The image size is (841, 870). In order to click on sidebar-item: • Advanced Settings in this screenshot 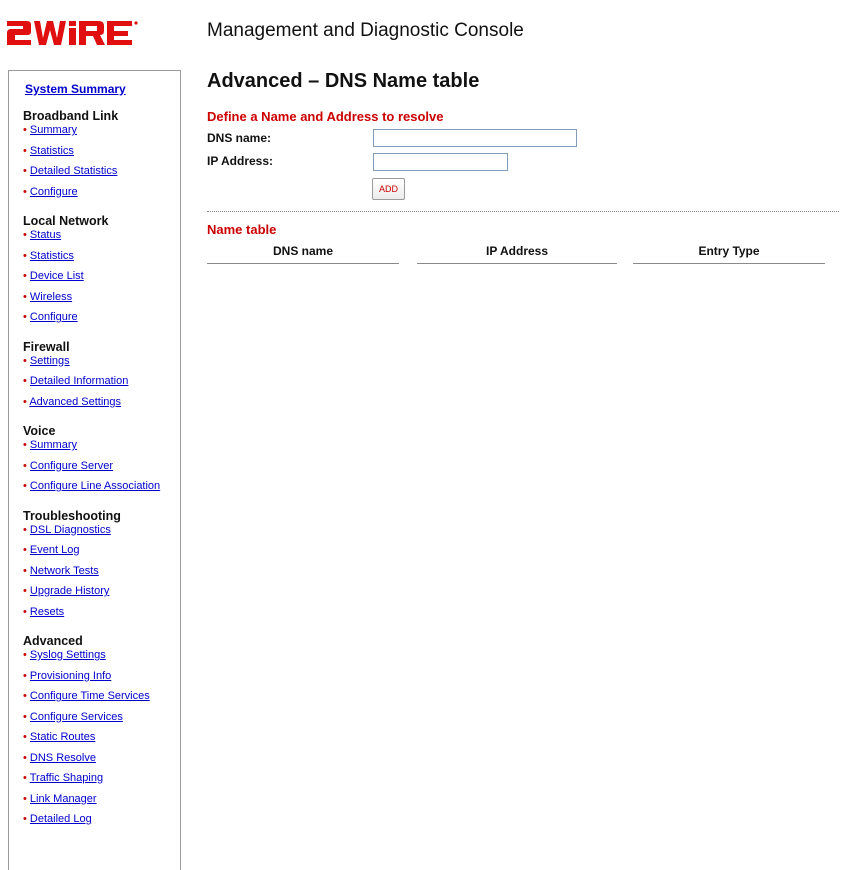, I will do `click(72, 402)`.